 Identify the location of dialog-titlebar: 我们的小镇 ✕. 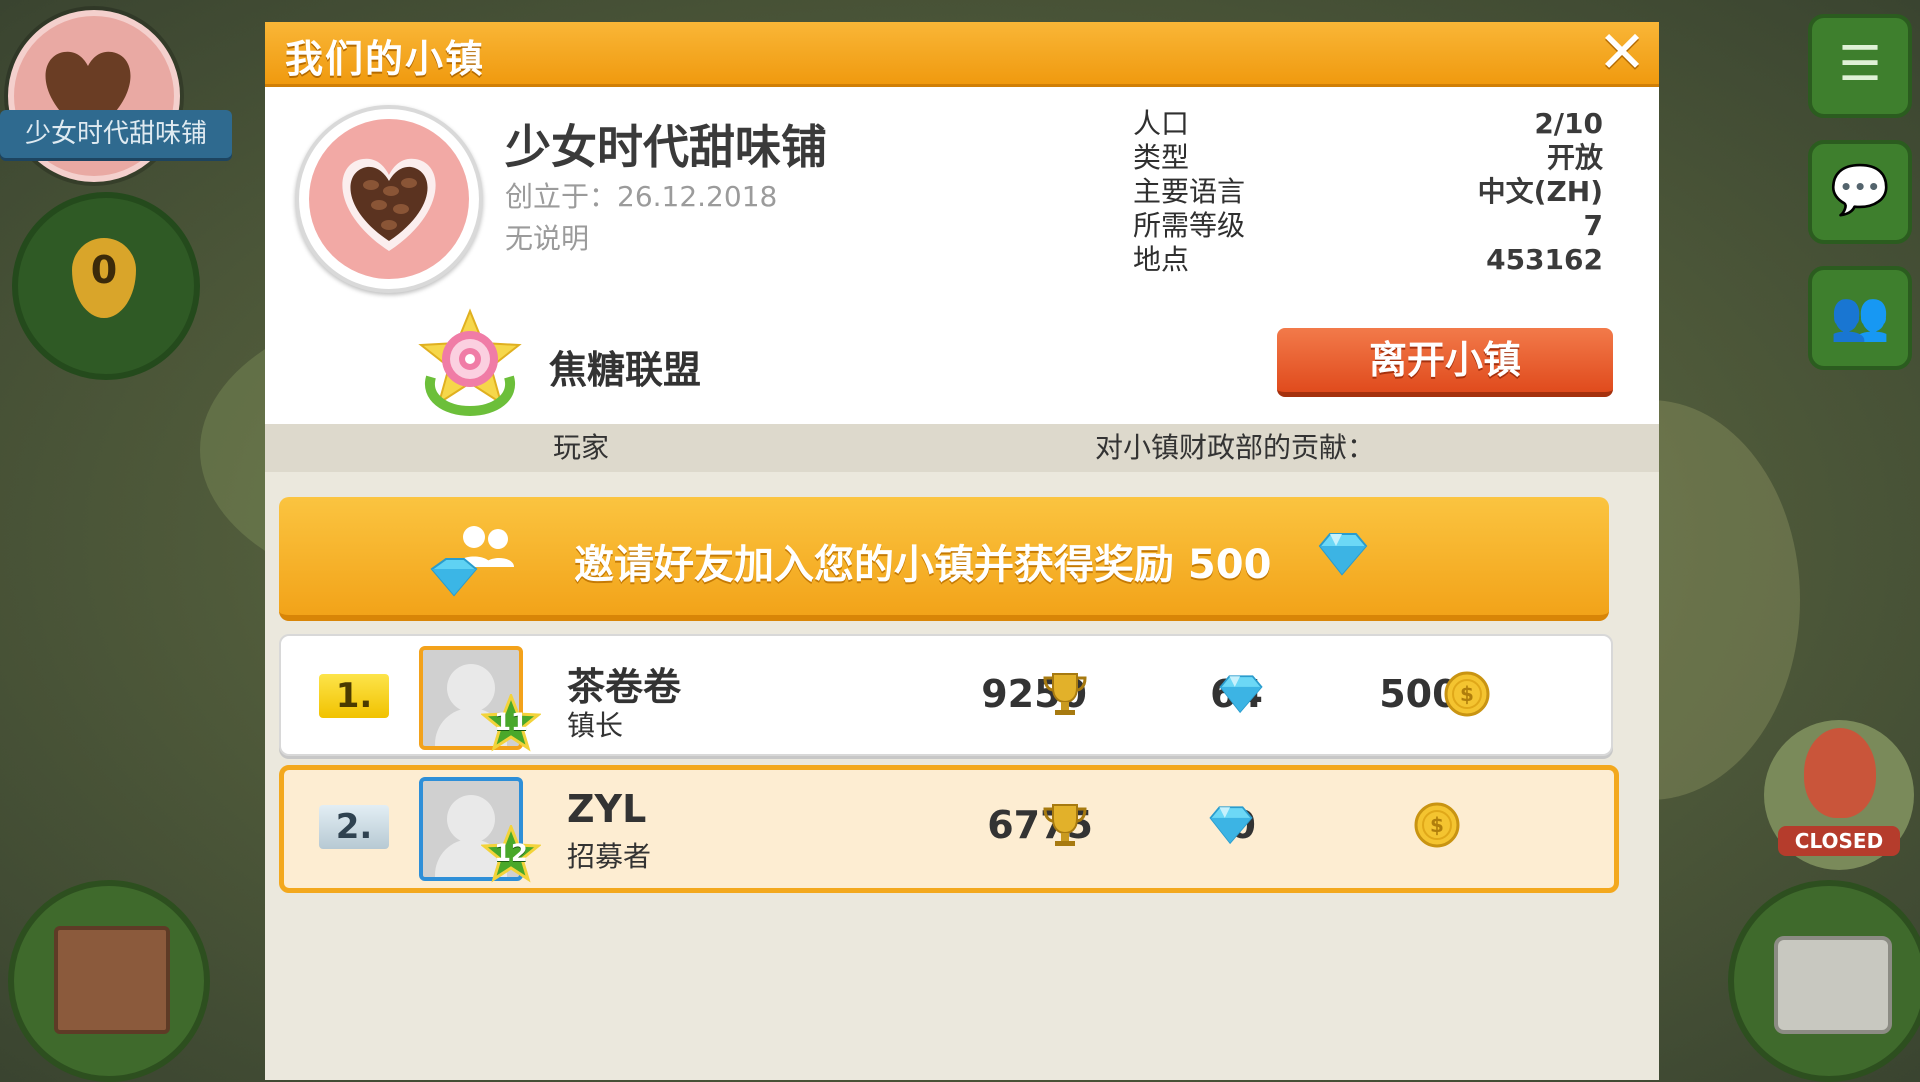
(962, 54).